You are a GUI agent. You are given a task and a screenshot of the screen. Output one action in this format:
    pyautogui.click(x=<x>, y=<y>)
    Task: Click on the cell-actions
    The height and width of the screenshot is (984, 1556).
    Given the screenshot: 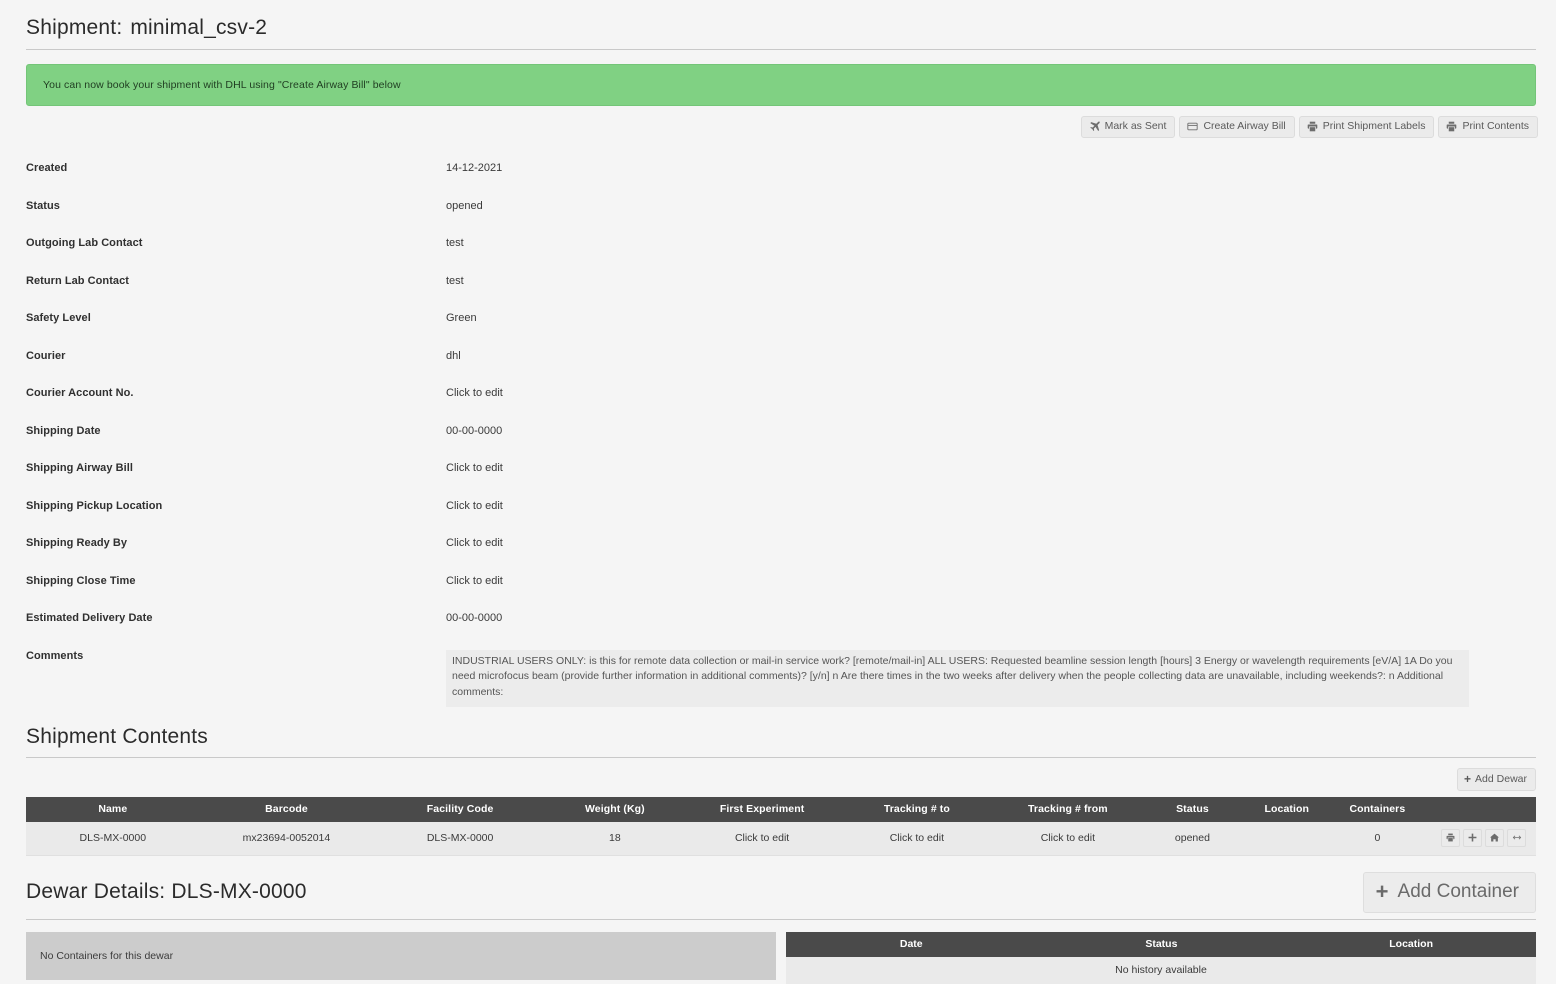 What is the action you would take?
    pyautogui.click(x=1479, y=838)
    